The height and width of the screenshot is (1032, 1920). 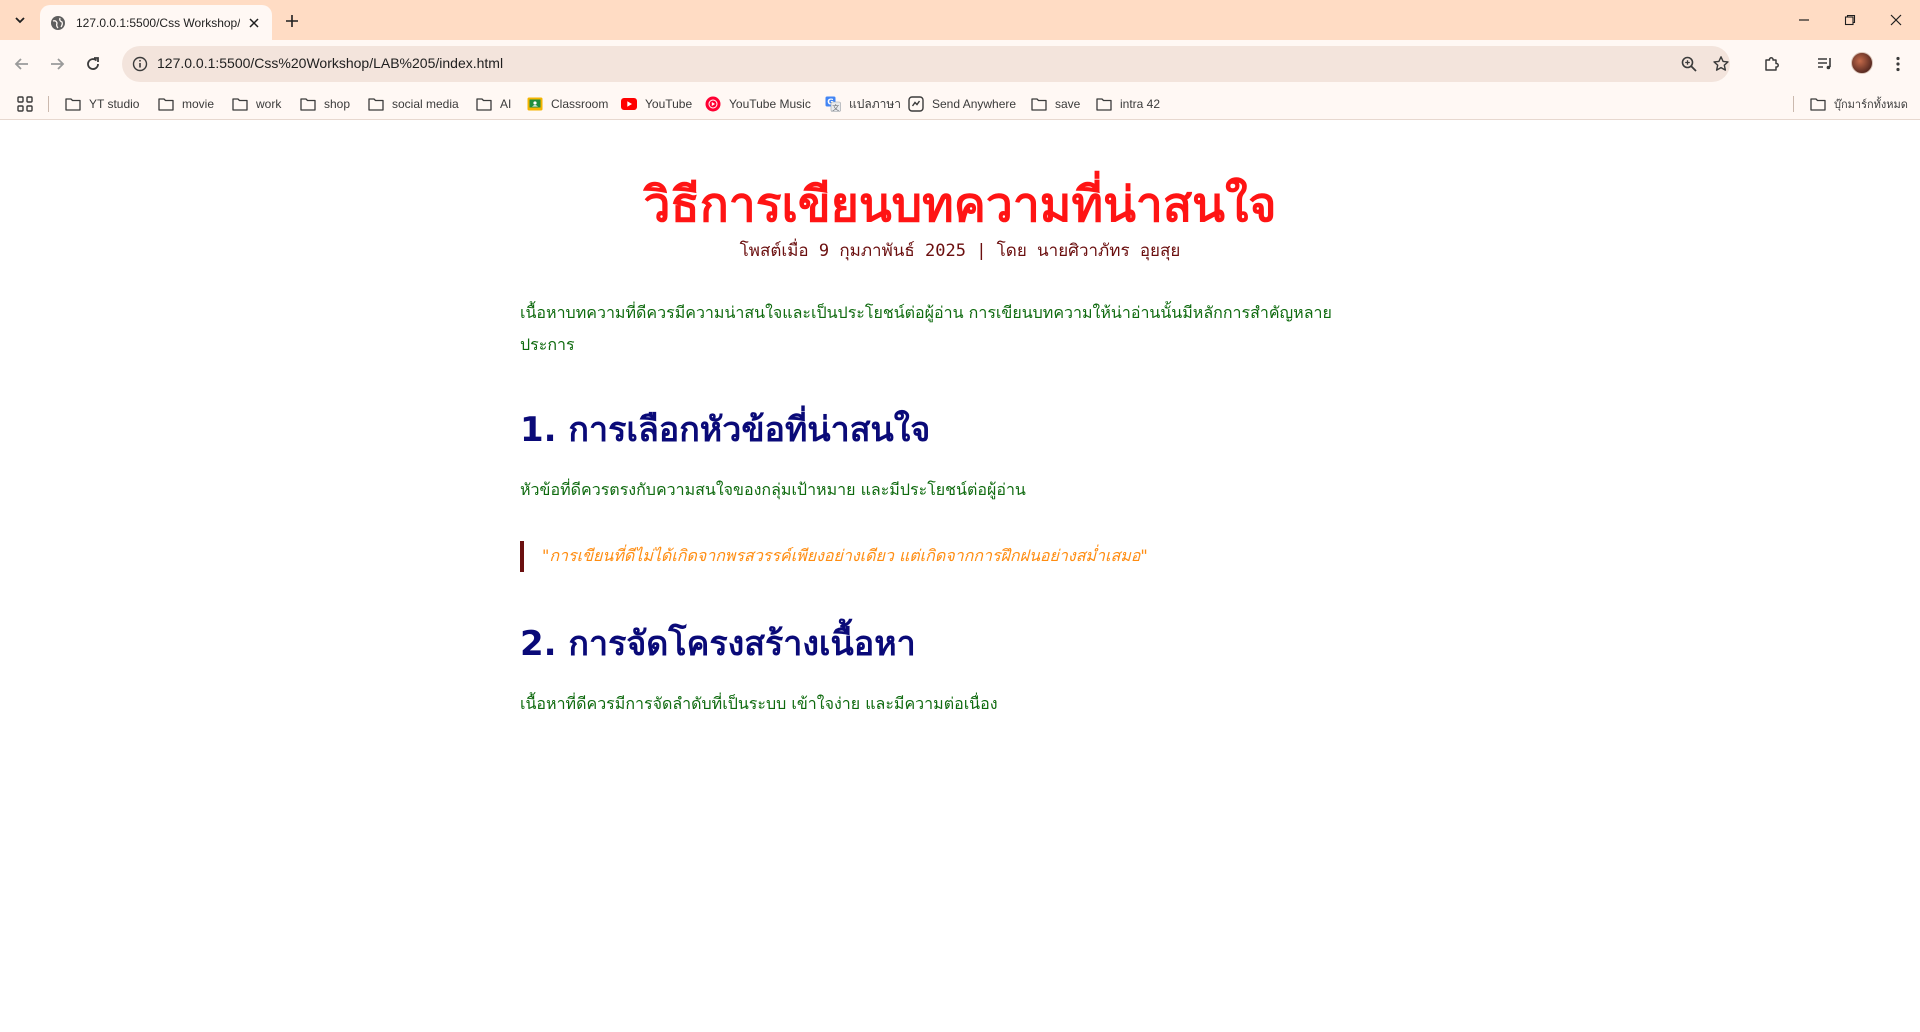 I want to click on globe-icon, so click(x=58, y=23).